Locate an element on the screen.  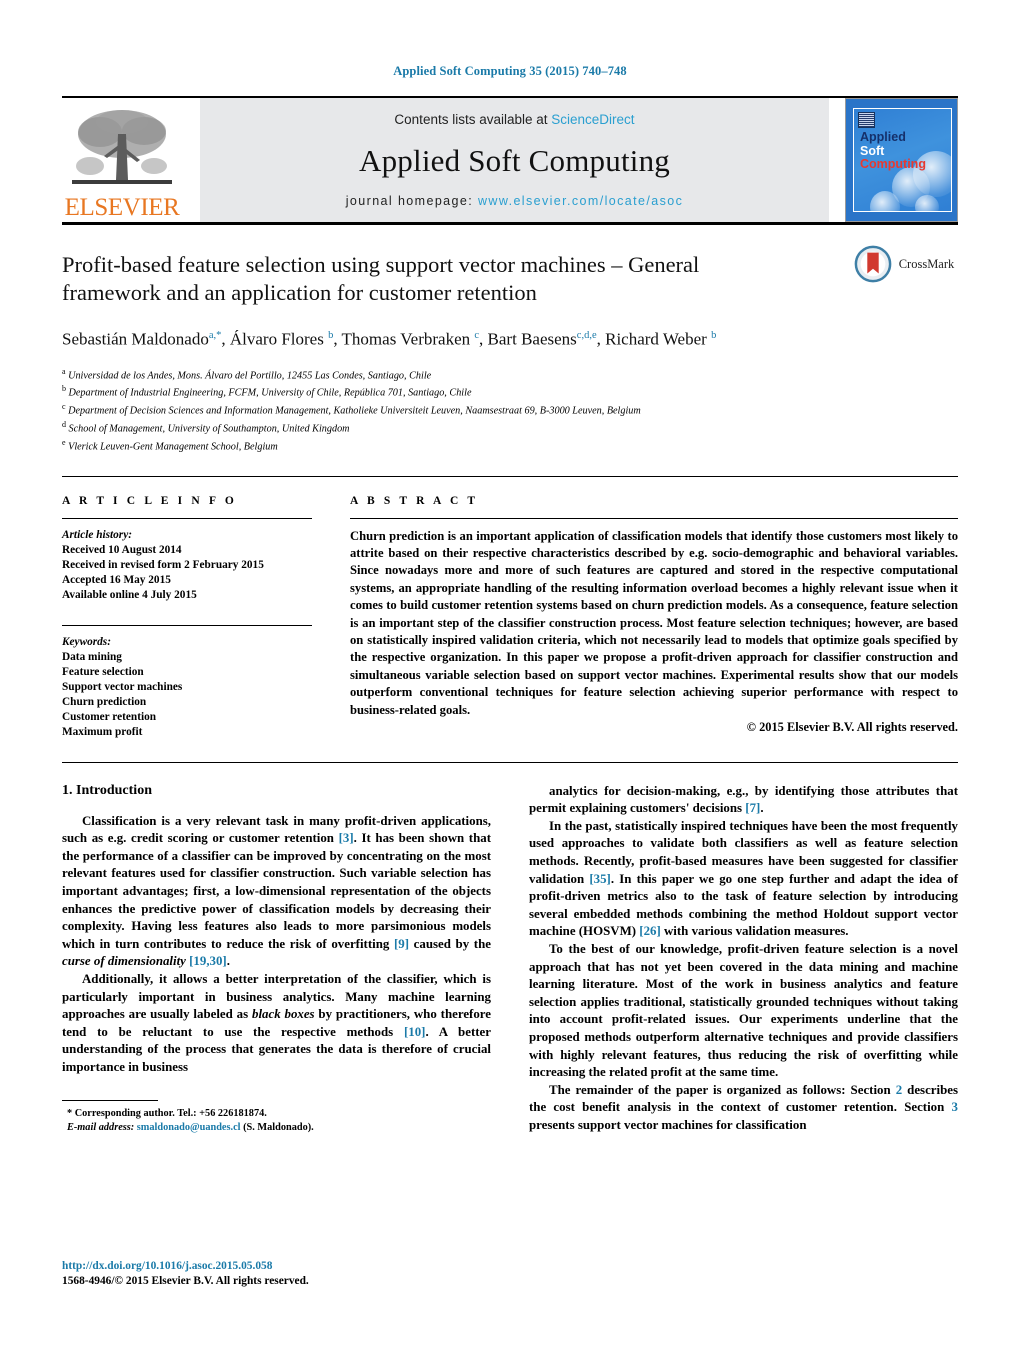
cover-title-text: Applied Soft Computing is located at coordinates (893, 151).